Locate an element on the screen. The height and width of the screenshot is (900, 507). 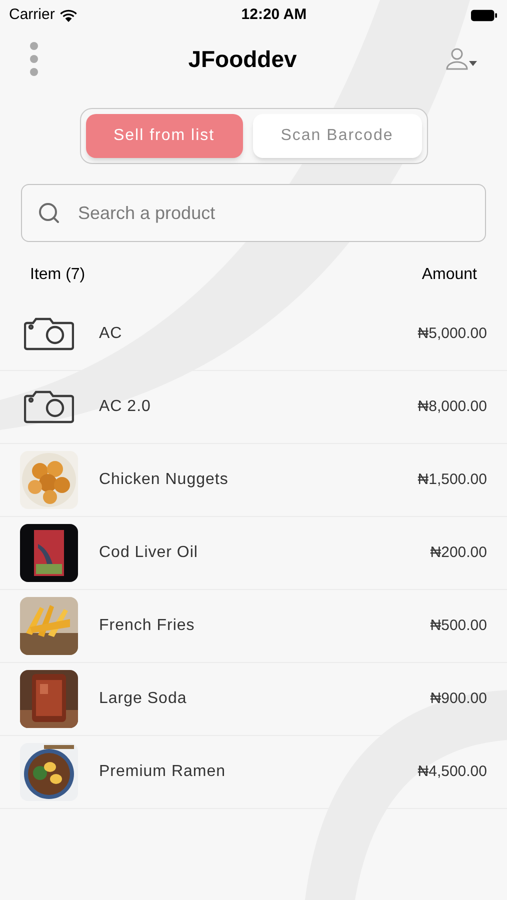
product-row: Cod Liver Oil ₦200.00 is located at coordinates (253, 553).